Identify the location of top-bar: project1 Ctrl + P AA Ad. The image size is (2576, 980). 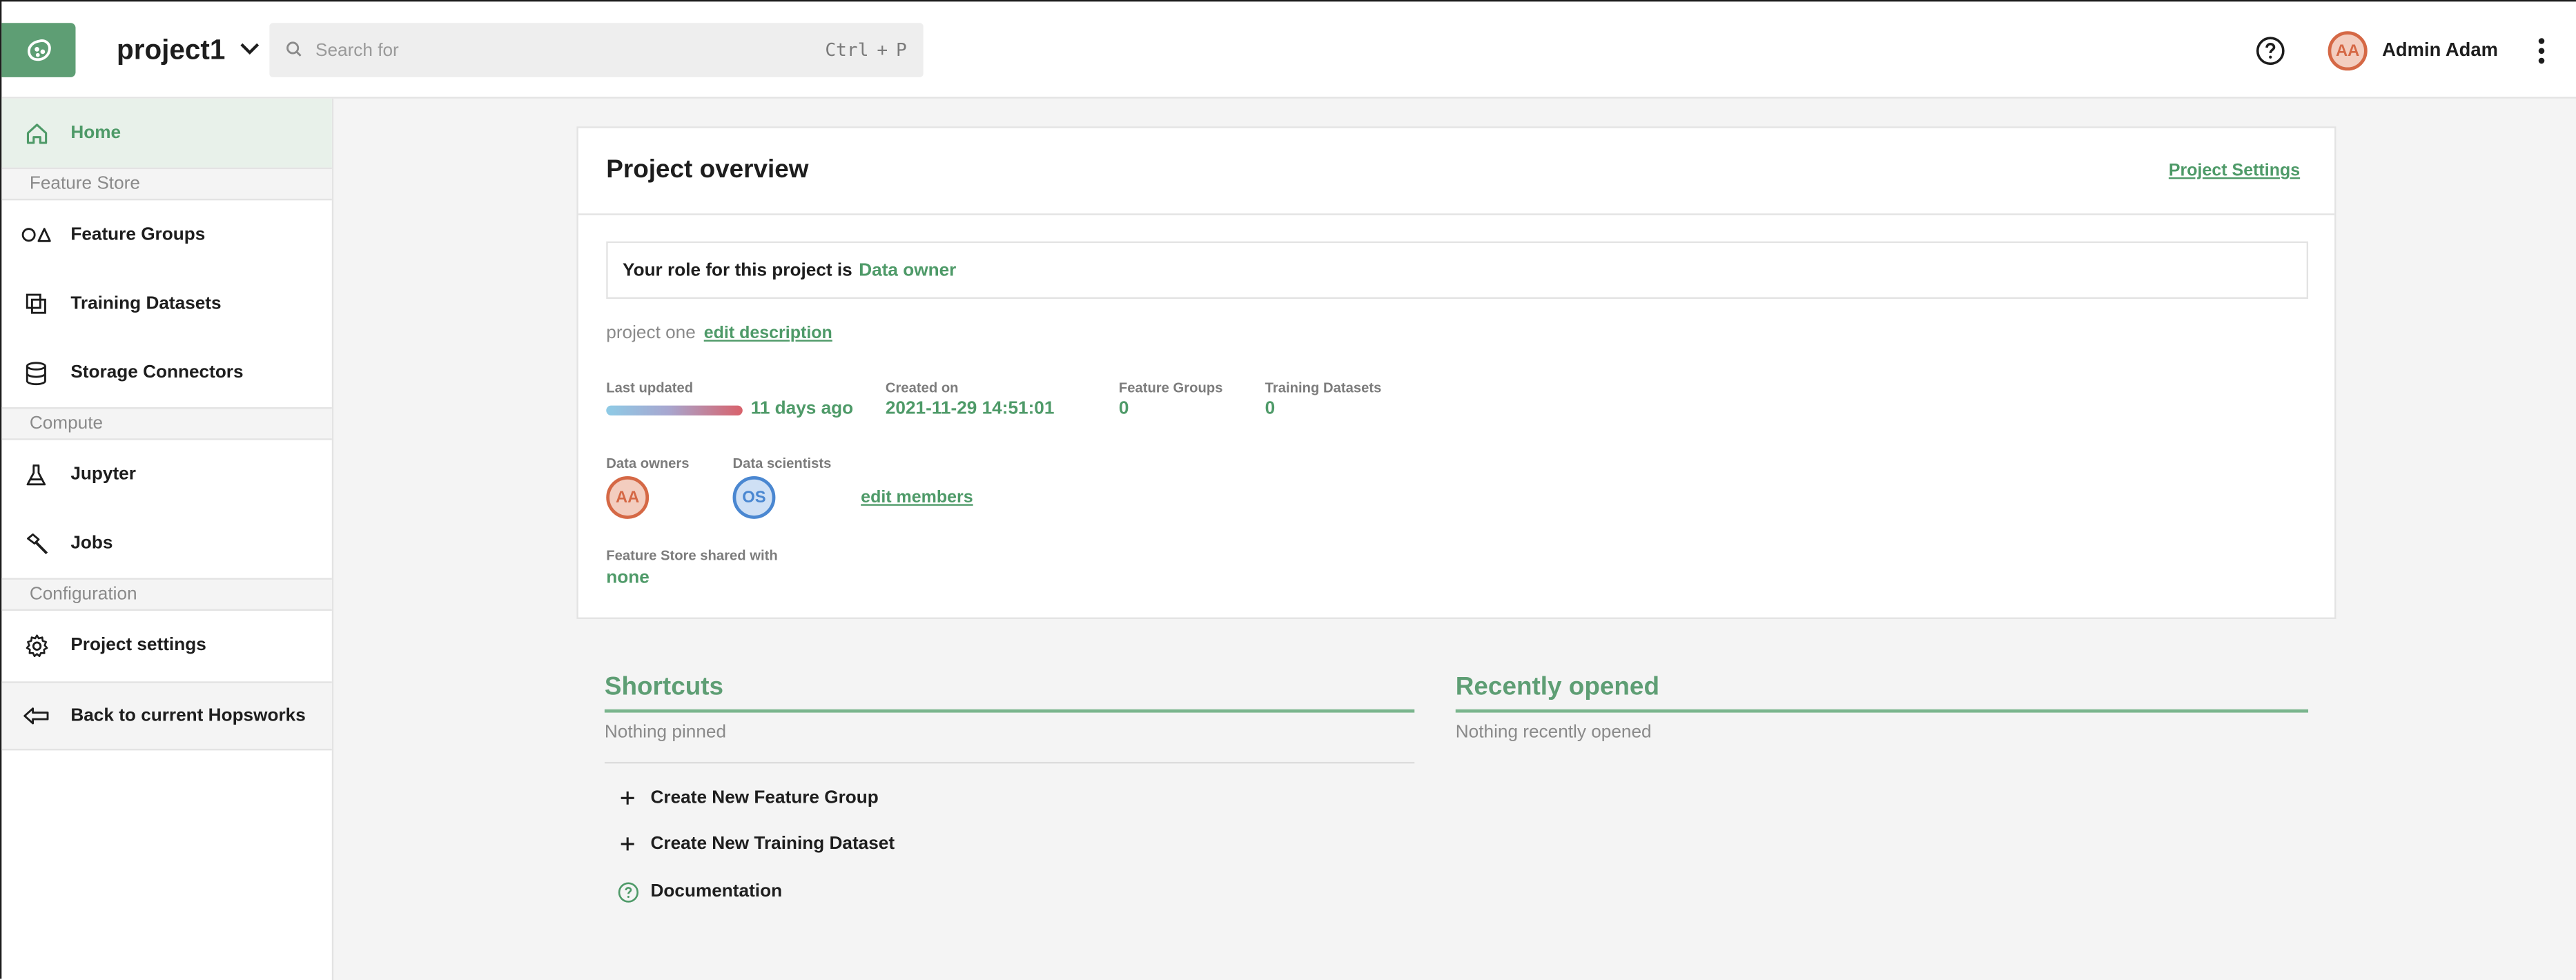
(1288, 50).